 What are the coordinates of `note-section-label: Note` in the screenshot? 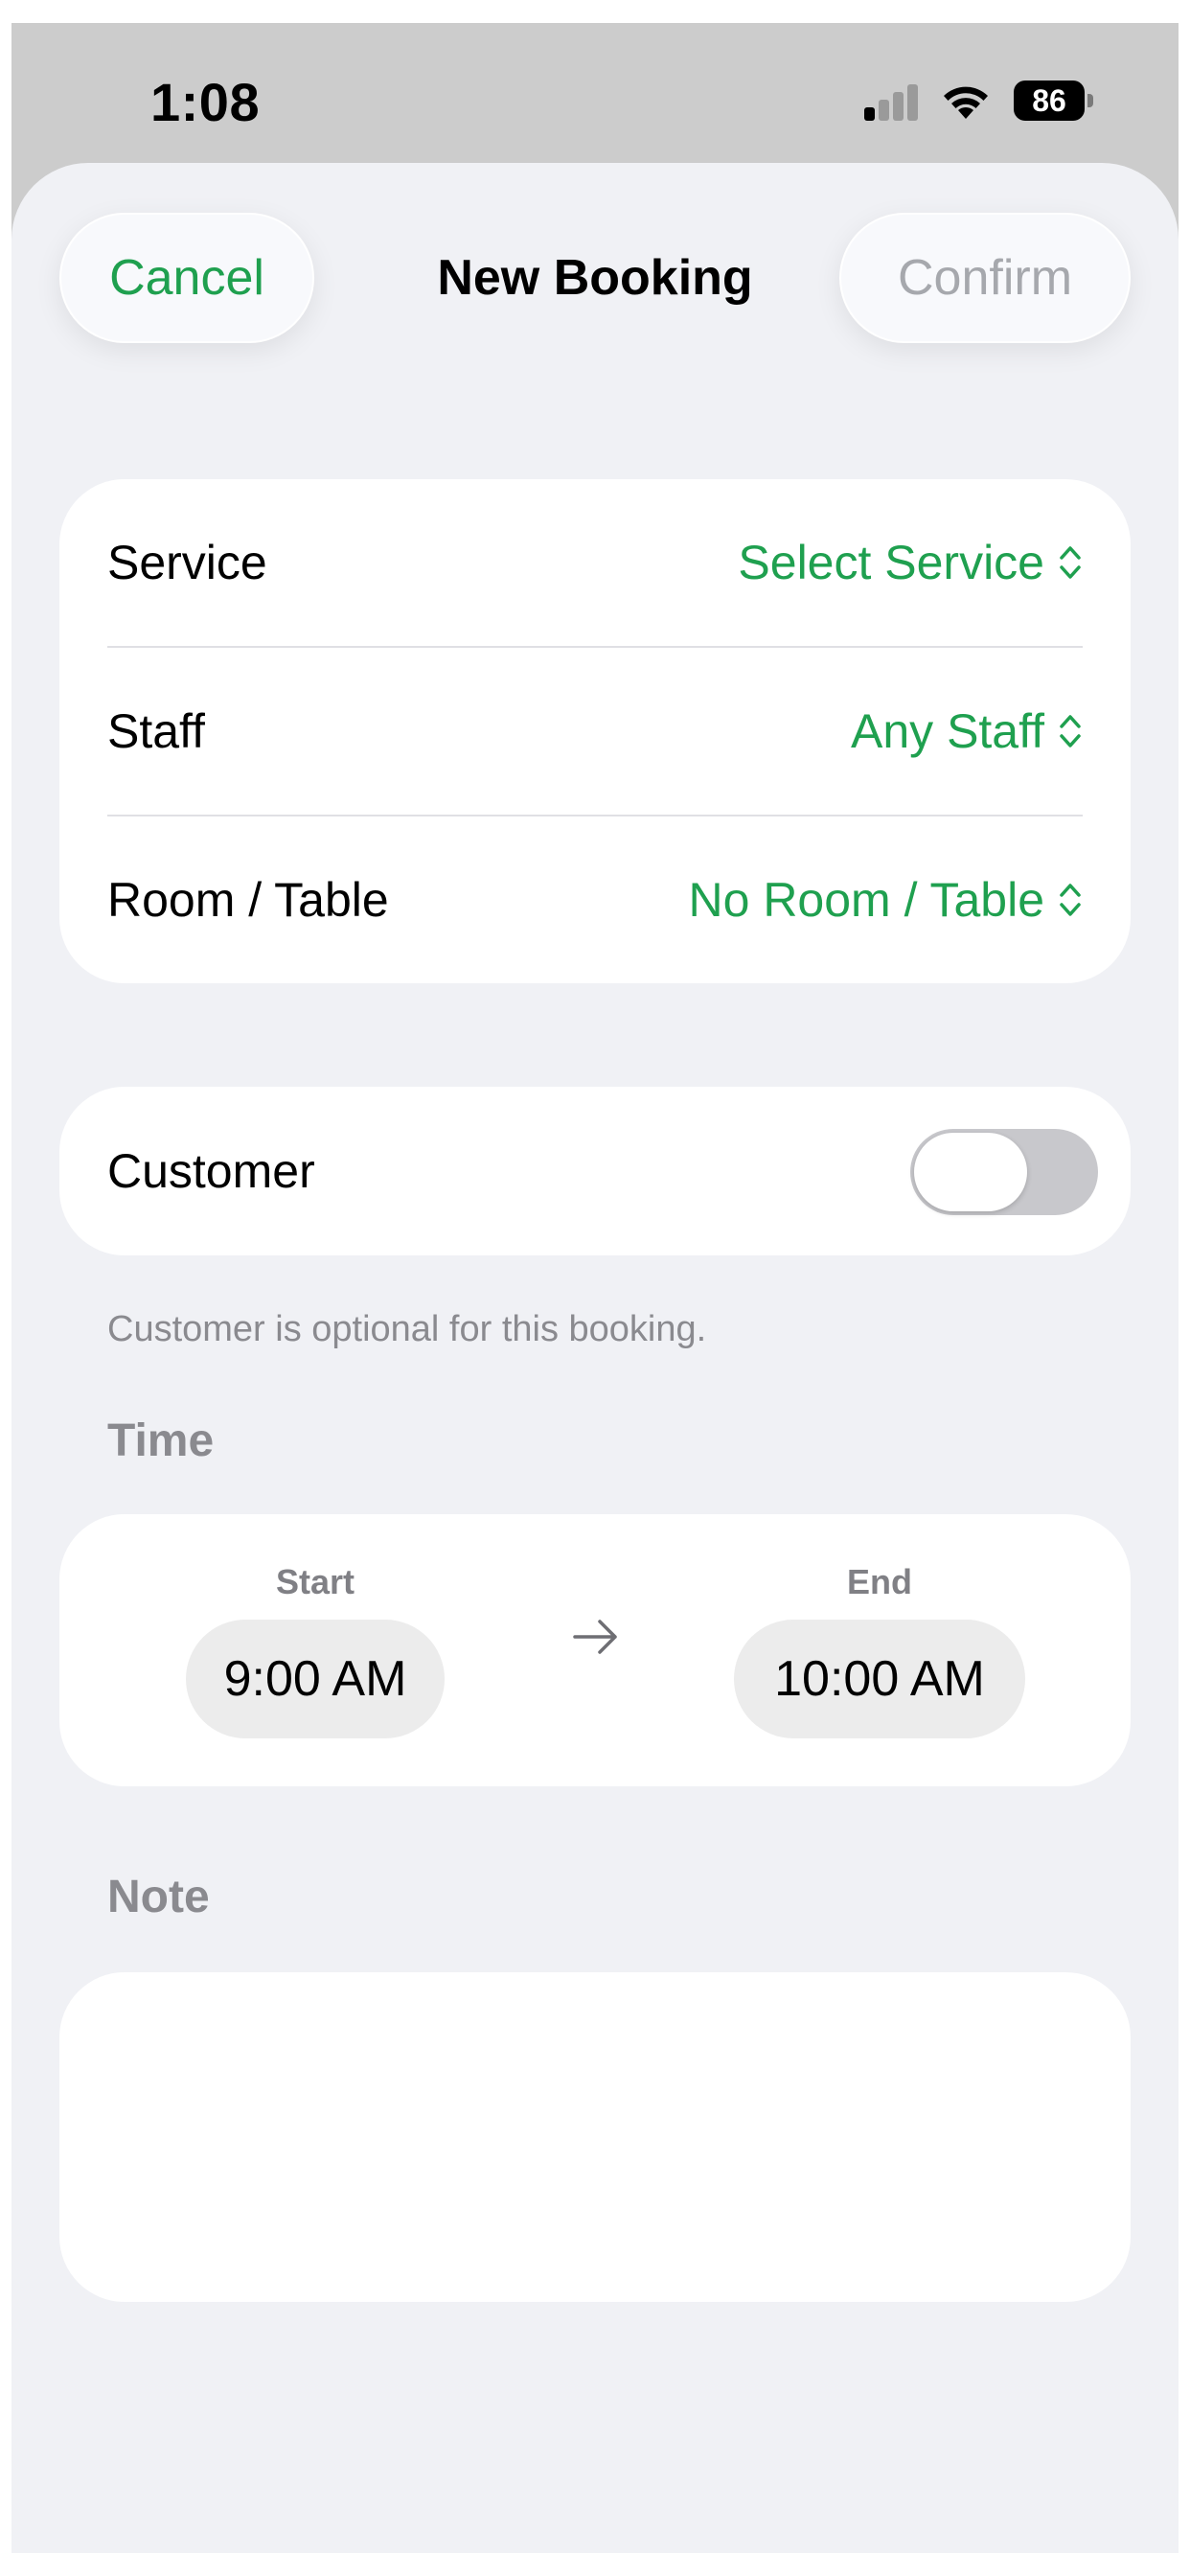 It's located at (159, 1897).